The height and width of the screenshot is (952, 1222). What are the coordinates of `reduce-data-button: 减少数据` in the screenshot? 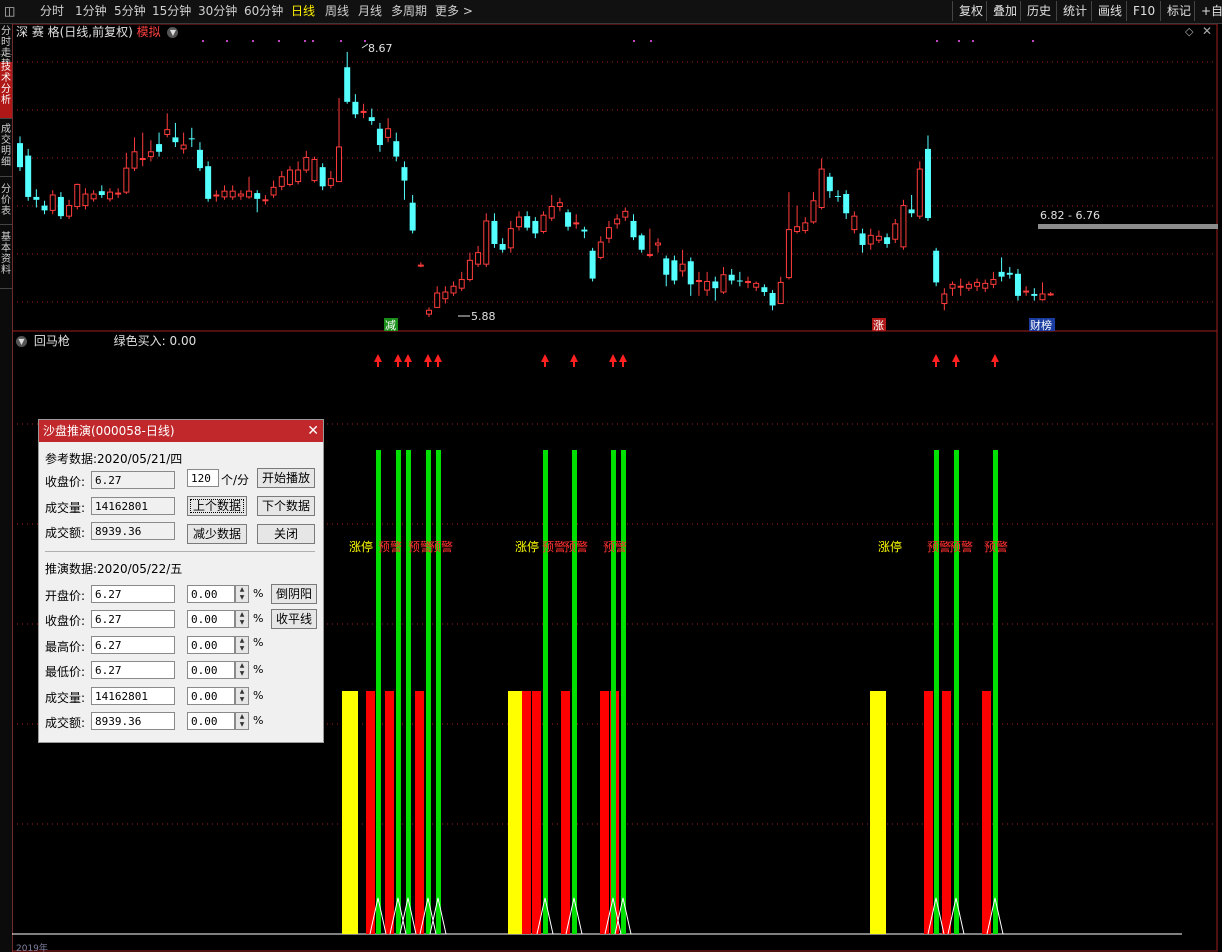 It's located at (217, 534).